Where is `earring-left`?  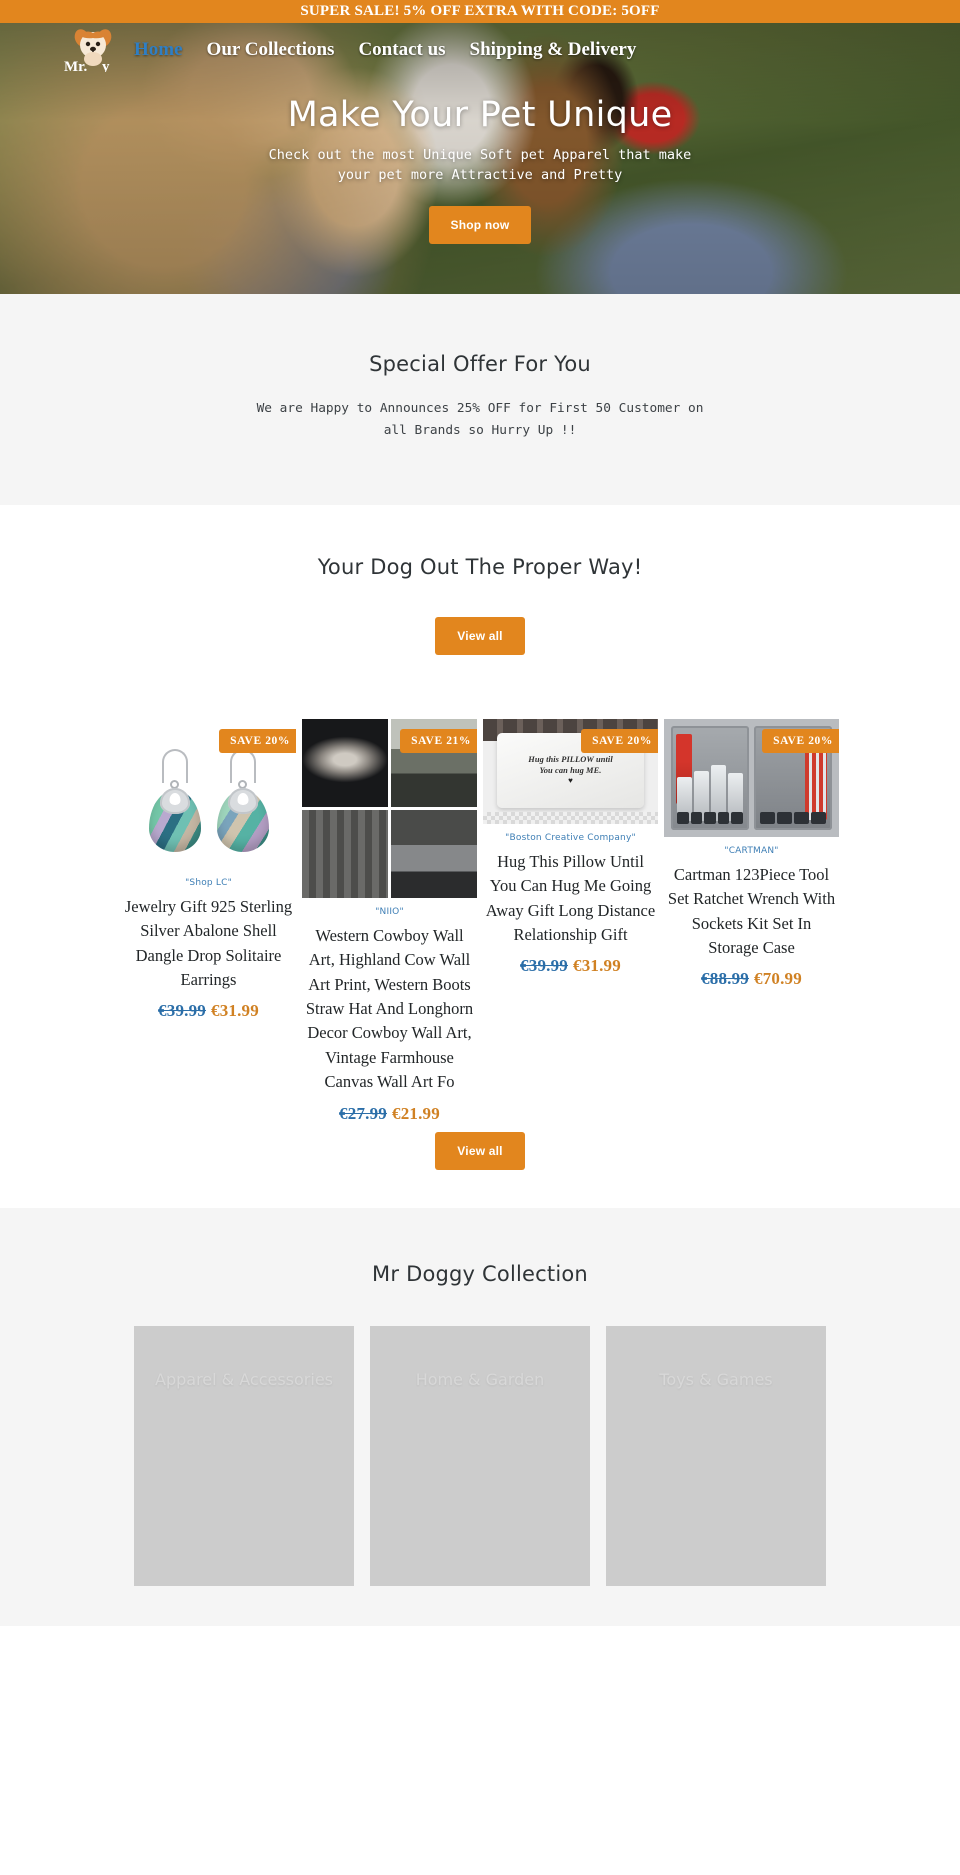
earring-left is located at coordinates (175, 801).